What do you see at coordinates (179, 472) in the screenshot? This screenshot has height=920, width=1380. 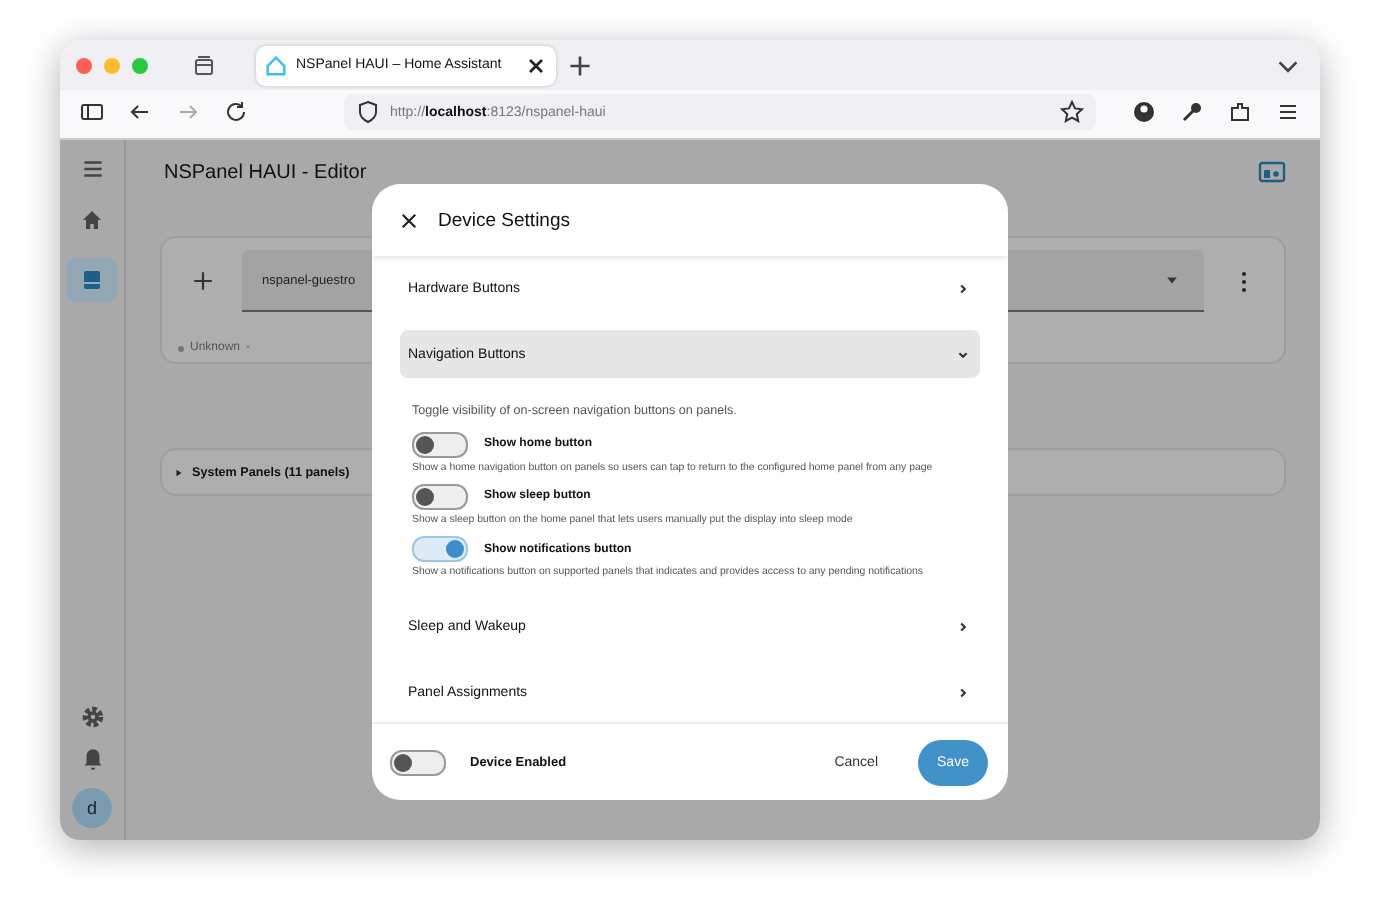 I see `expand-triangle-icon` at bounding box center [179, 472].